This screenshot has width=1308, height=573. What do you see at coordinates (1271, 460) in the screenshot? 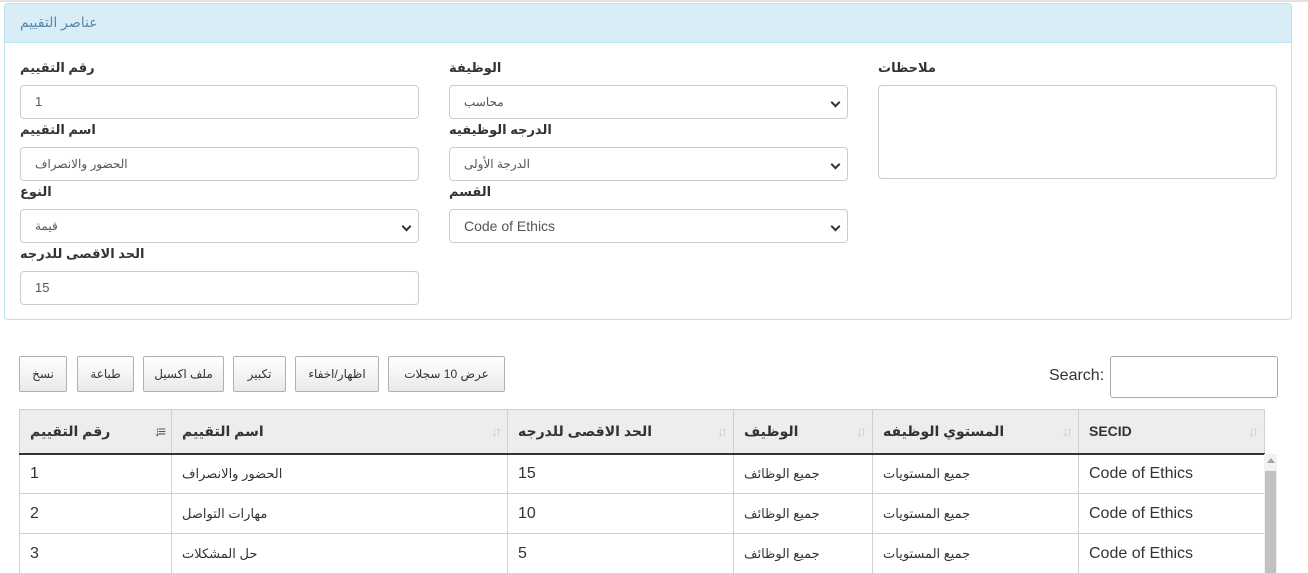
I see `scroll-up-icon` at bounding box center [1271, 460].